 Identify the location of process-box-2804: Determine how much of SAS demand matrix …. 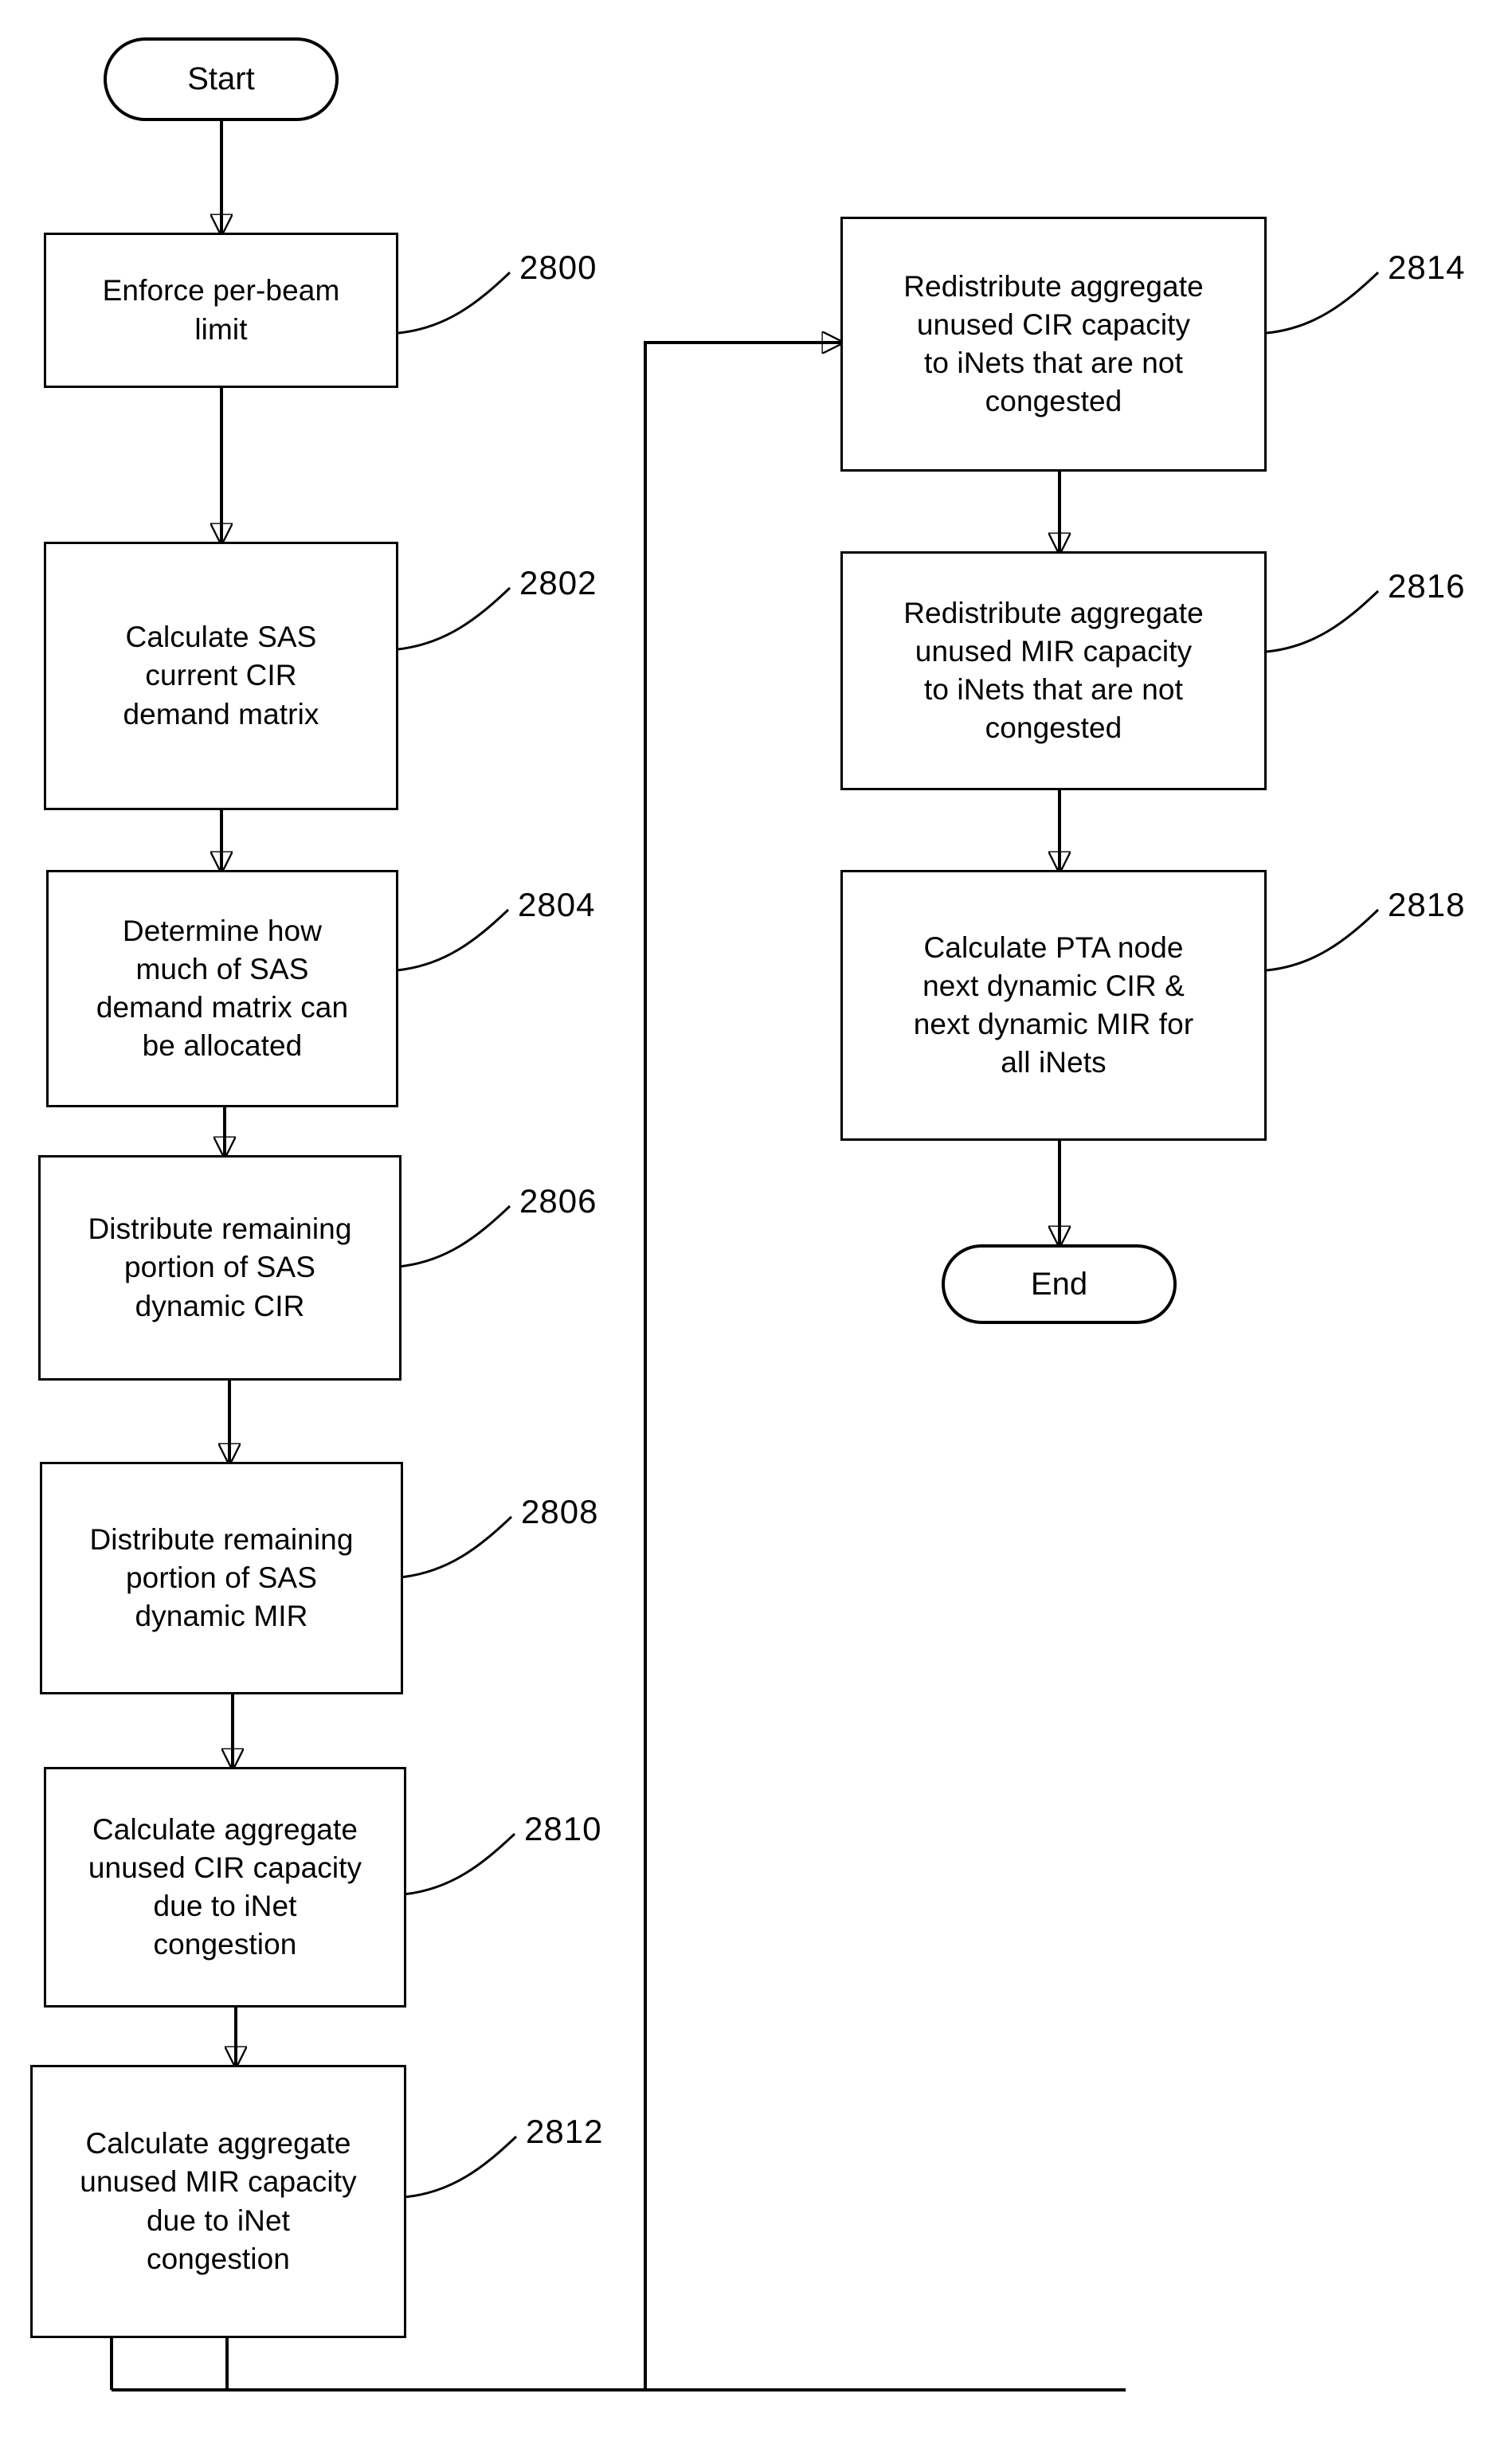
(222, 989).